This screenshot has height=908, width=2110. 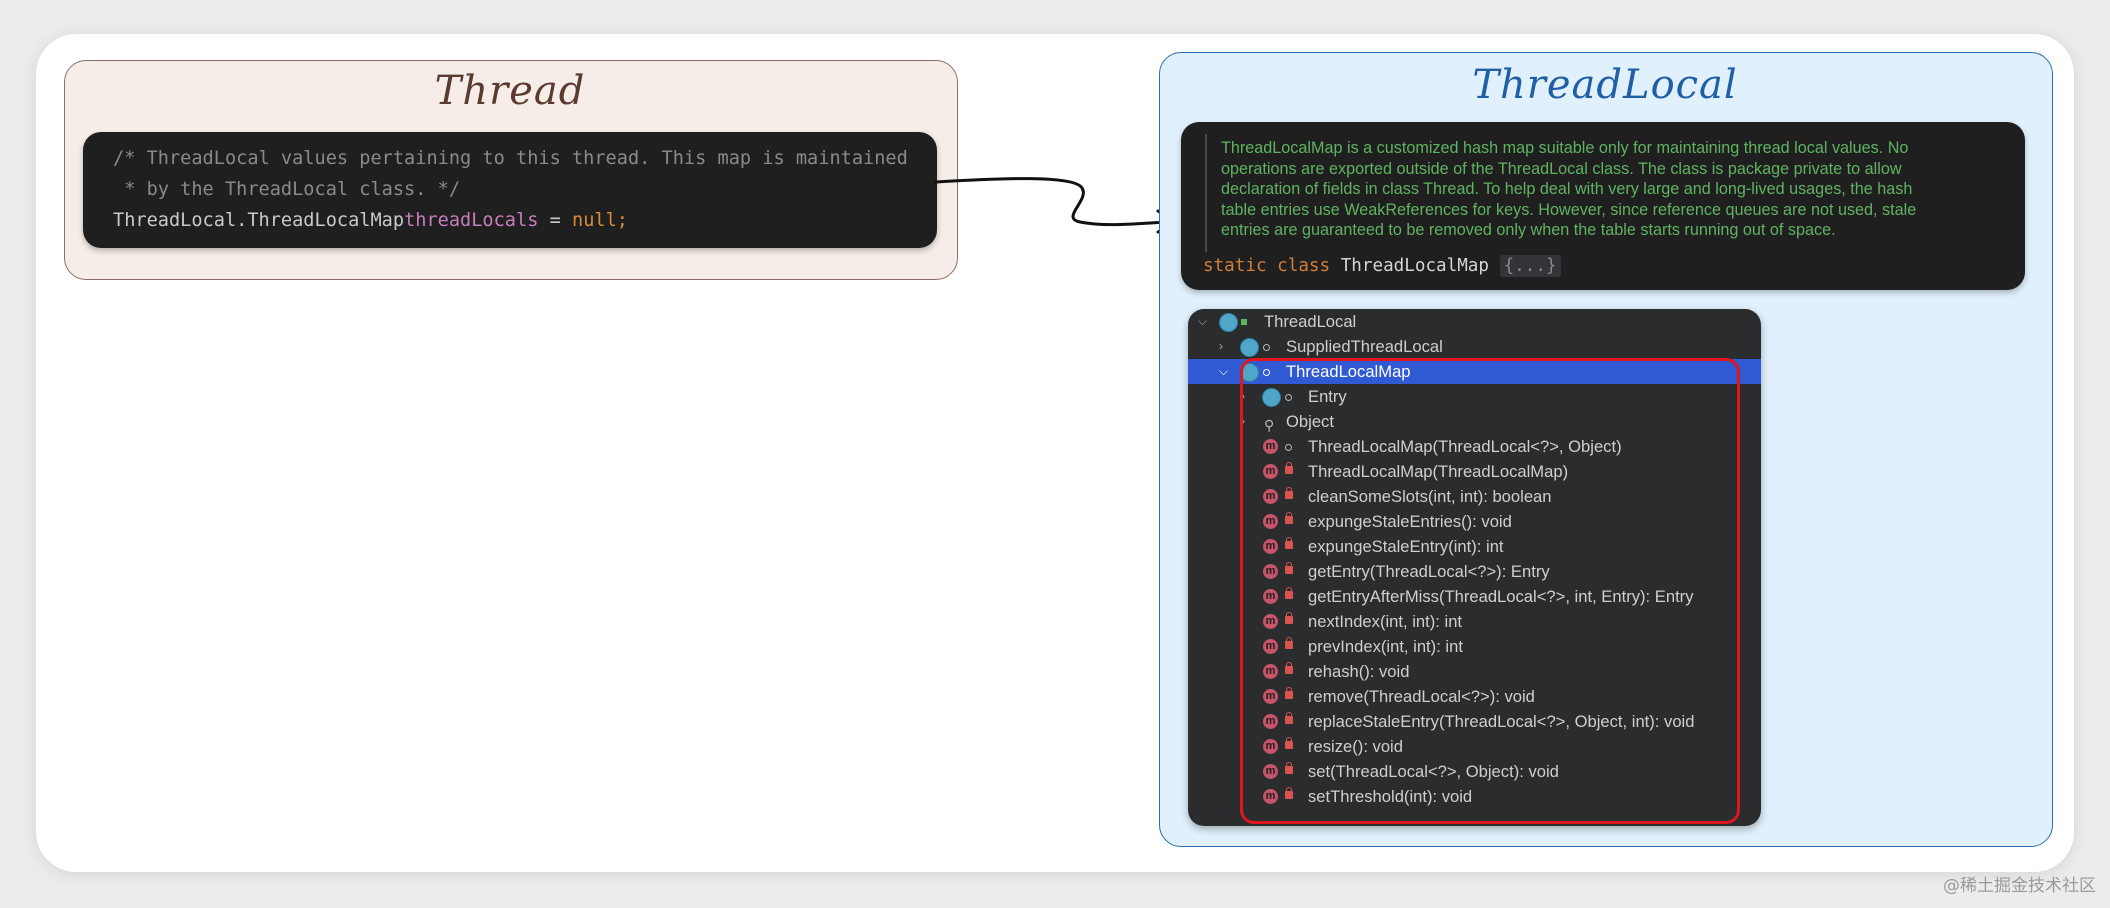 I want to click on tree-row-method: m set(ThreadLocal<?>, Object): void, so click(x=1474, y=771).